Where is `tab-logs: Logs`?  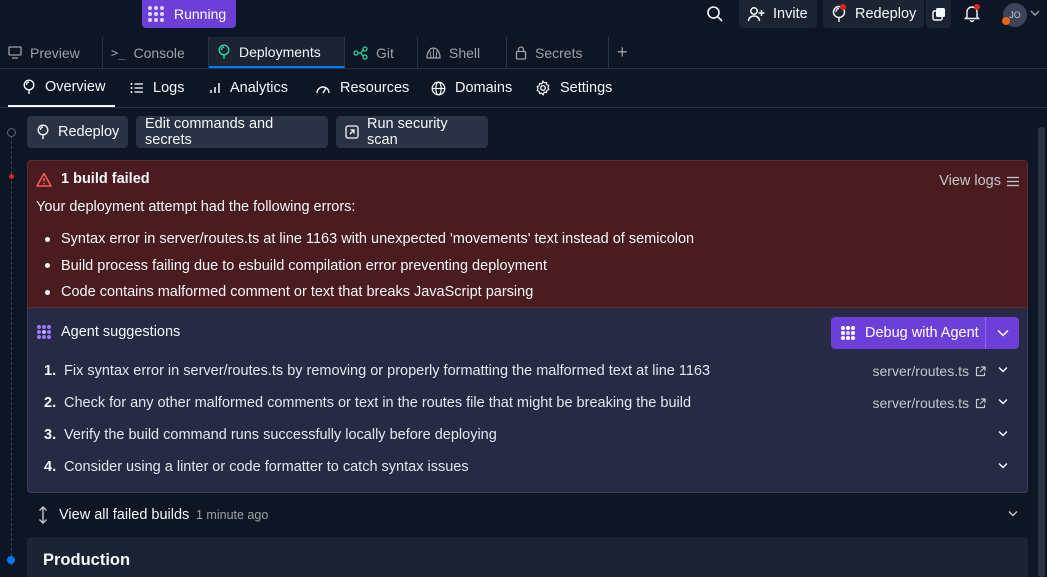 tab-logs: Logs is located at coordinates (157, 88).